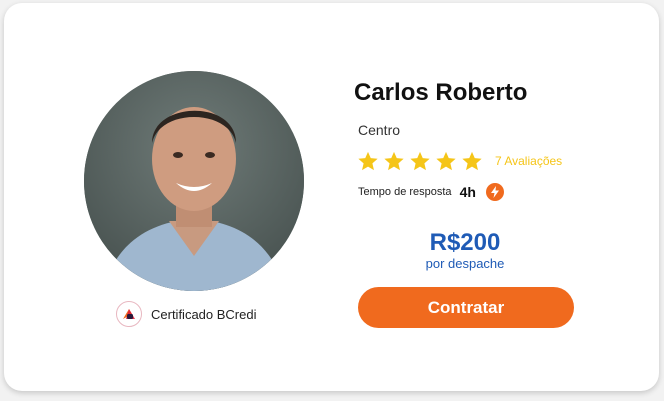 The image size is (664, 401). What do you see at coordinates (379, 130) in the screenshot?
I see `profile-location: Centro` at bounding box center [379, 130].